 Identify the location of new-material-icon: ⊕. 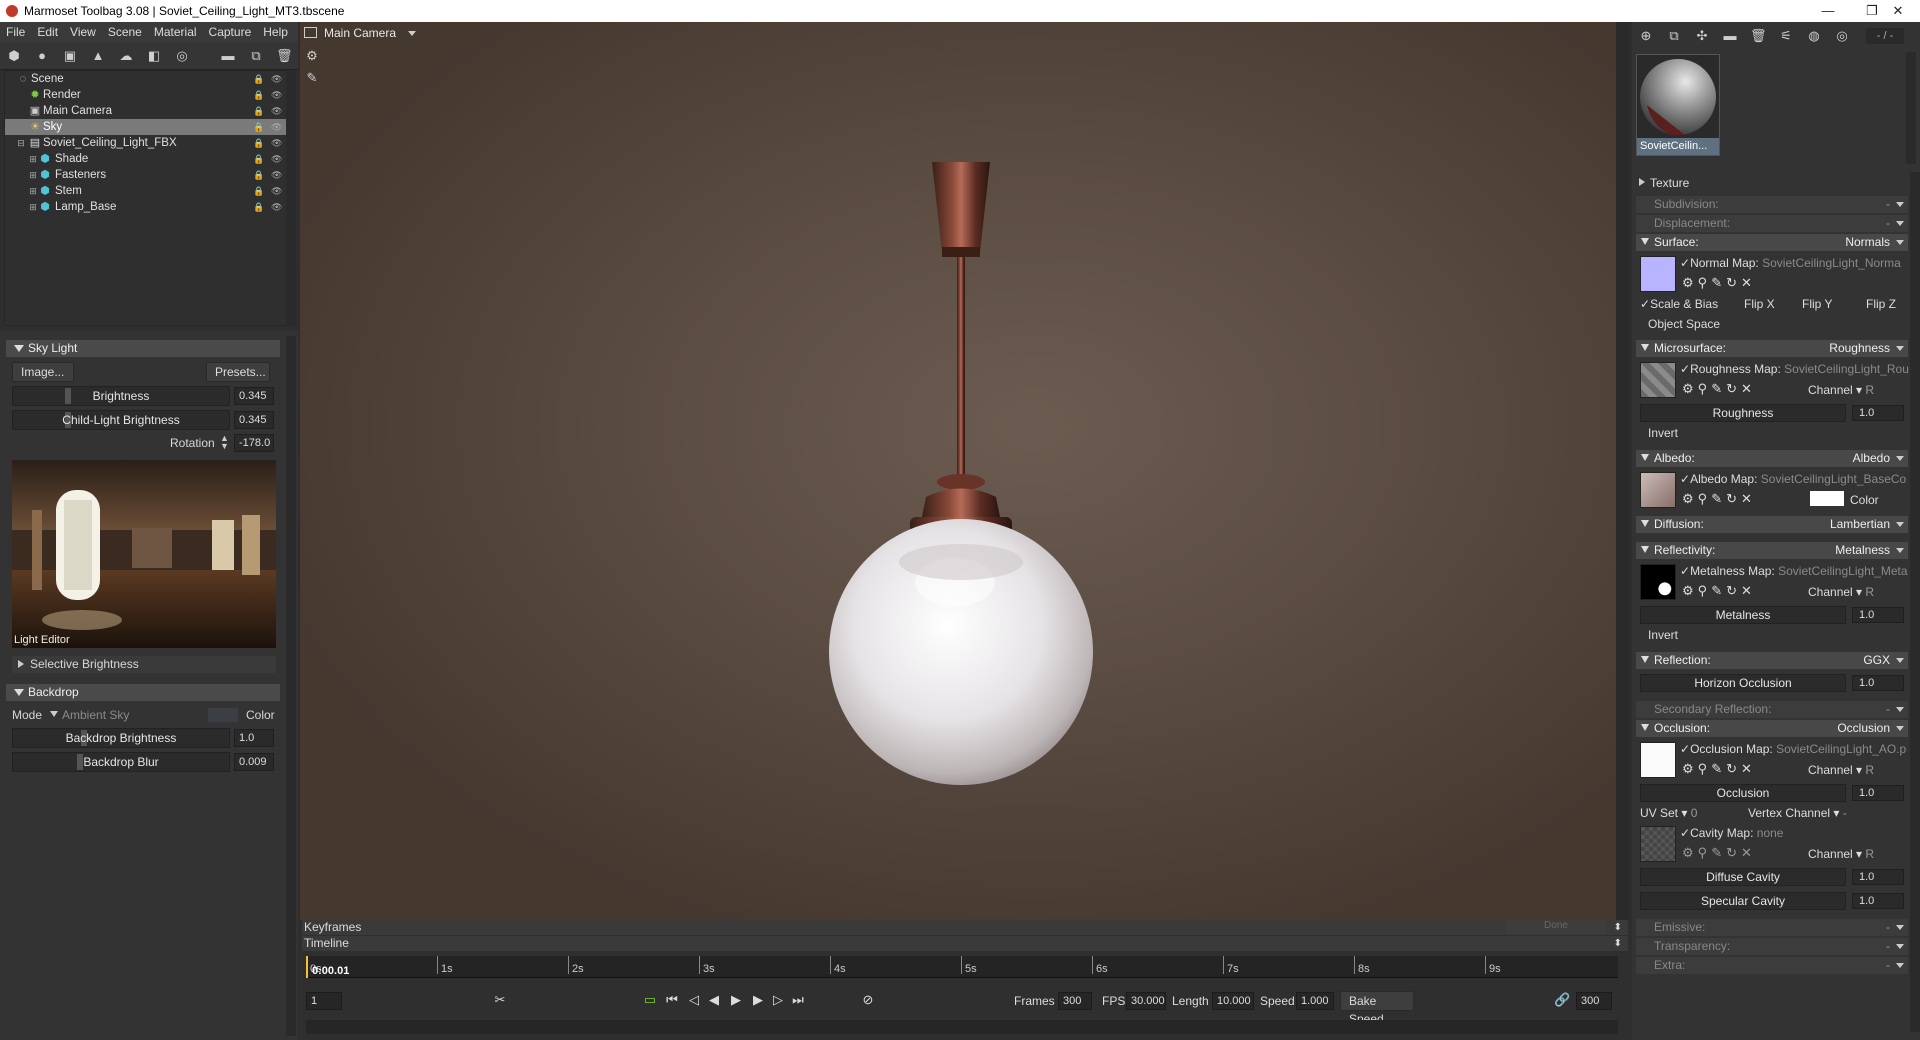
(1646, 36).